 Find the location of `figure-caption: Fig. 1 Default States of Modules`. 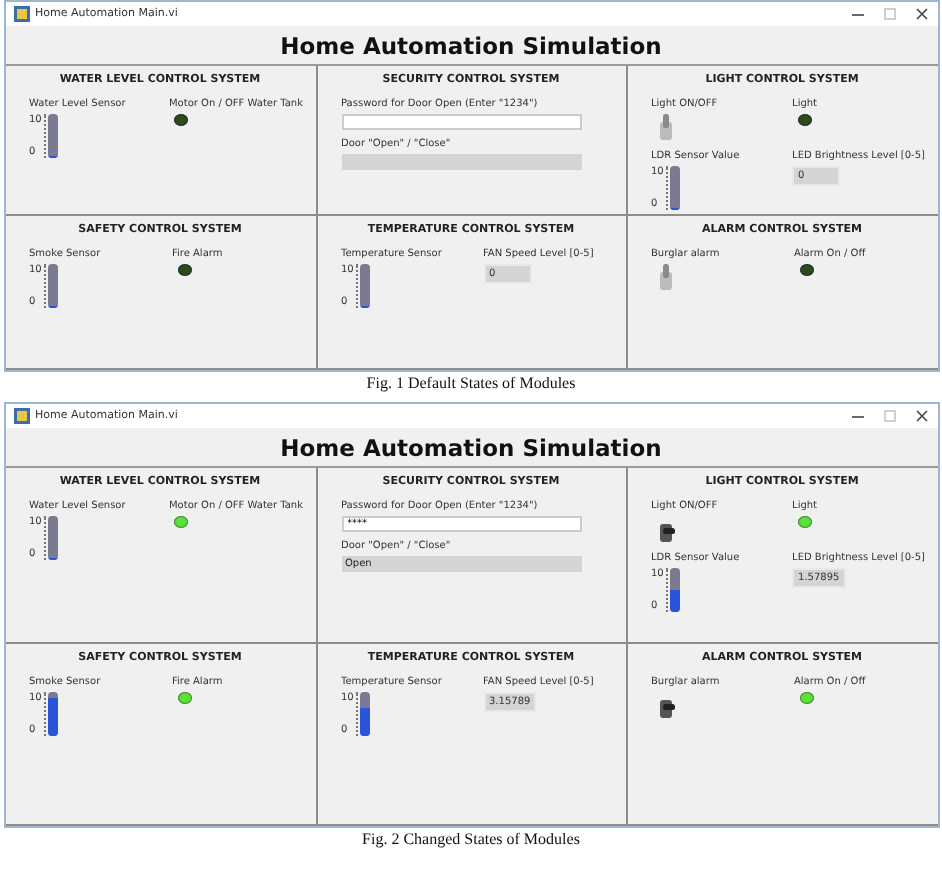

figure-caption: Fig. 1 Default States of Modules is located at coordinates (471, 383).